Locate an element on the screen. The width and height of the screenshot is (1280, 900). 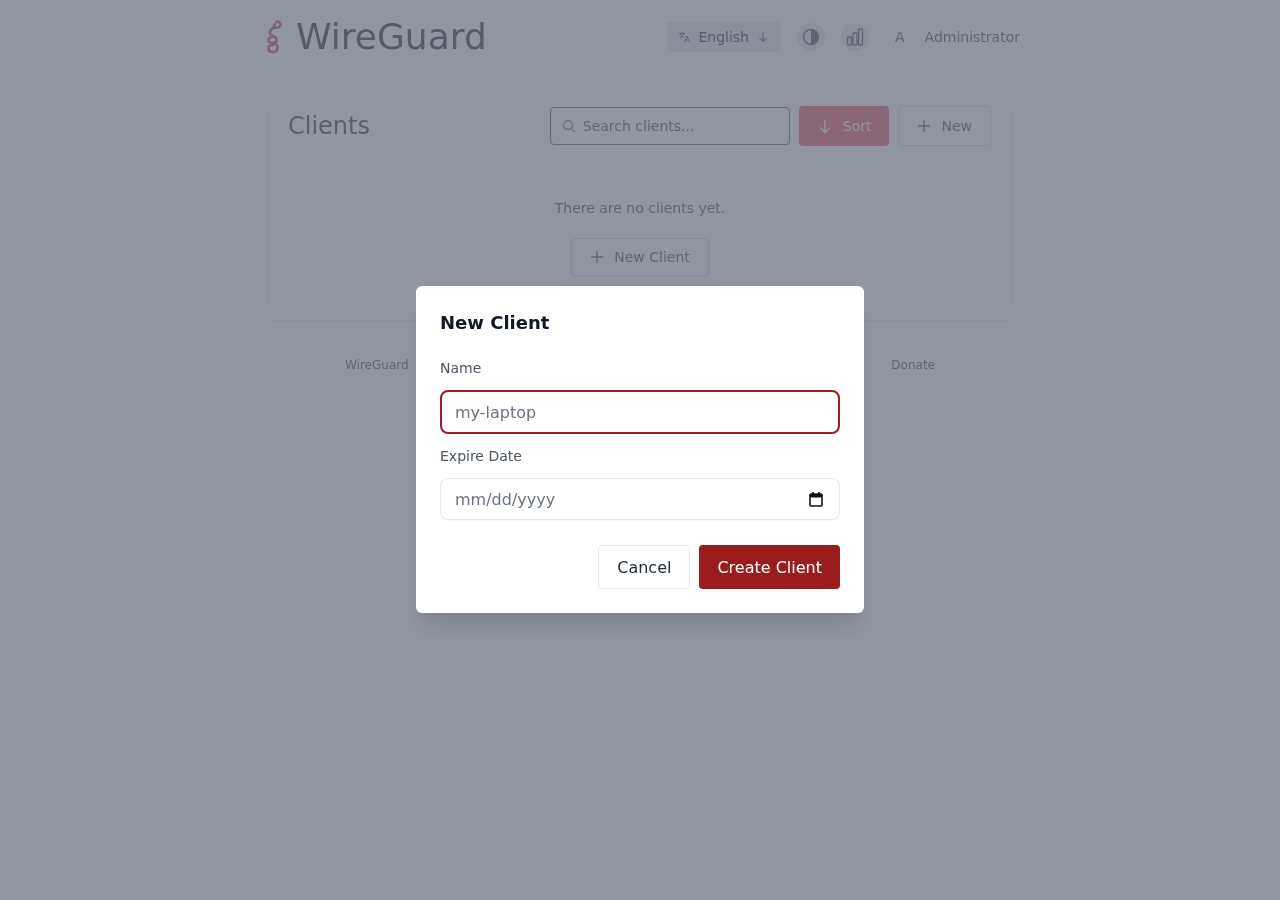
name-input: my-laptop is located at coordinates (640, 412).